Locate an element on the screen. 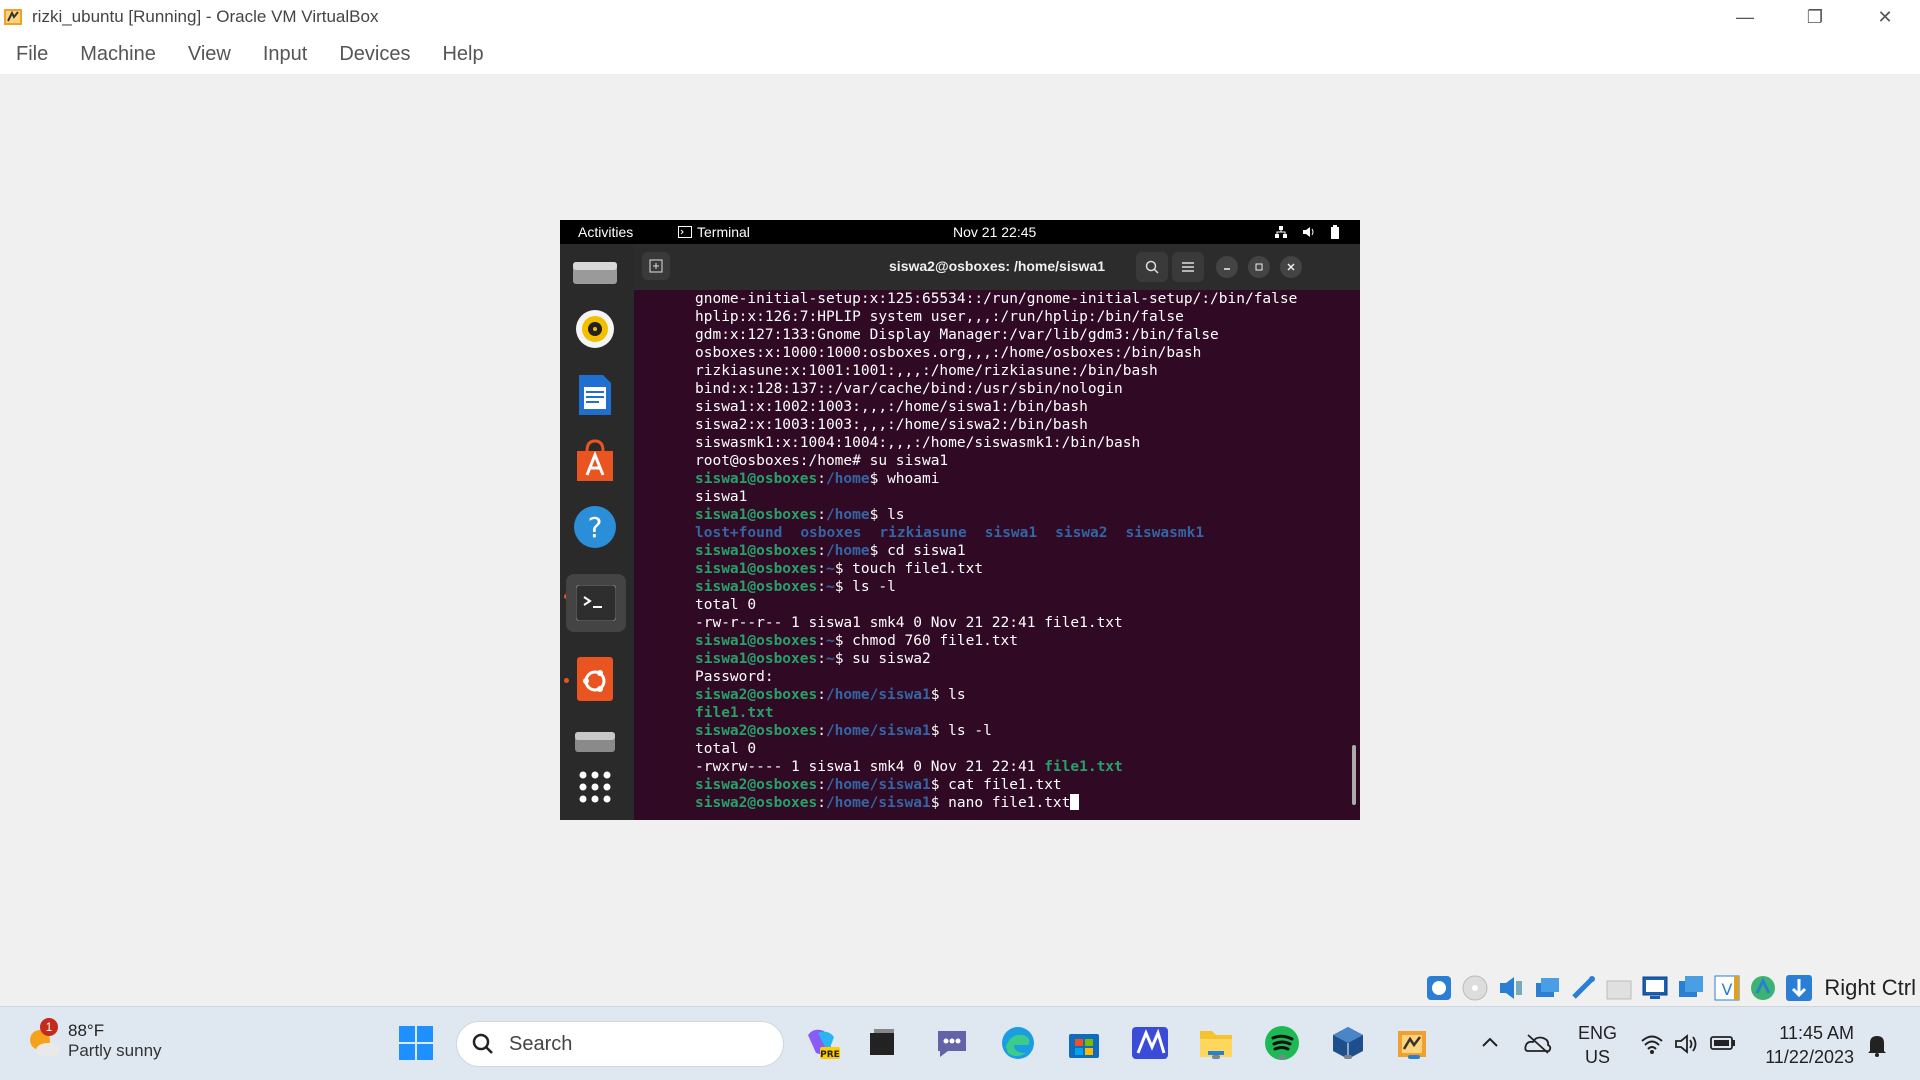 The image size is (1920, 1080). speaker-icon is located at coordinates (1686, 1044).